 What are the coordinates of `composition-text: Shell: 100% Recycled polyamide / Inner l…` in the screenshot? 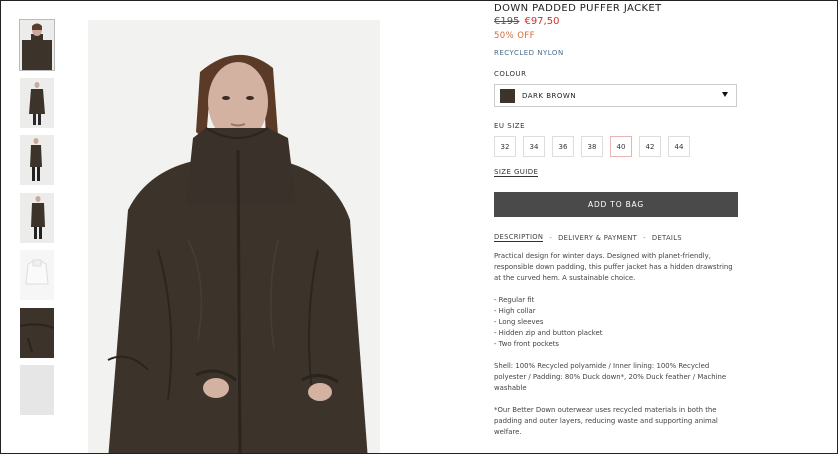 It's located at (610, 377).